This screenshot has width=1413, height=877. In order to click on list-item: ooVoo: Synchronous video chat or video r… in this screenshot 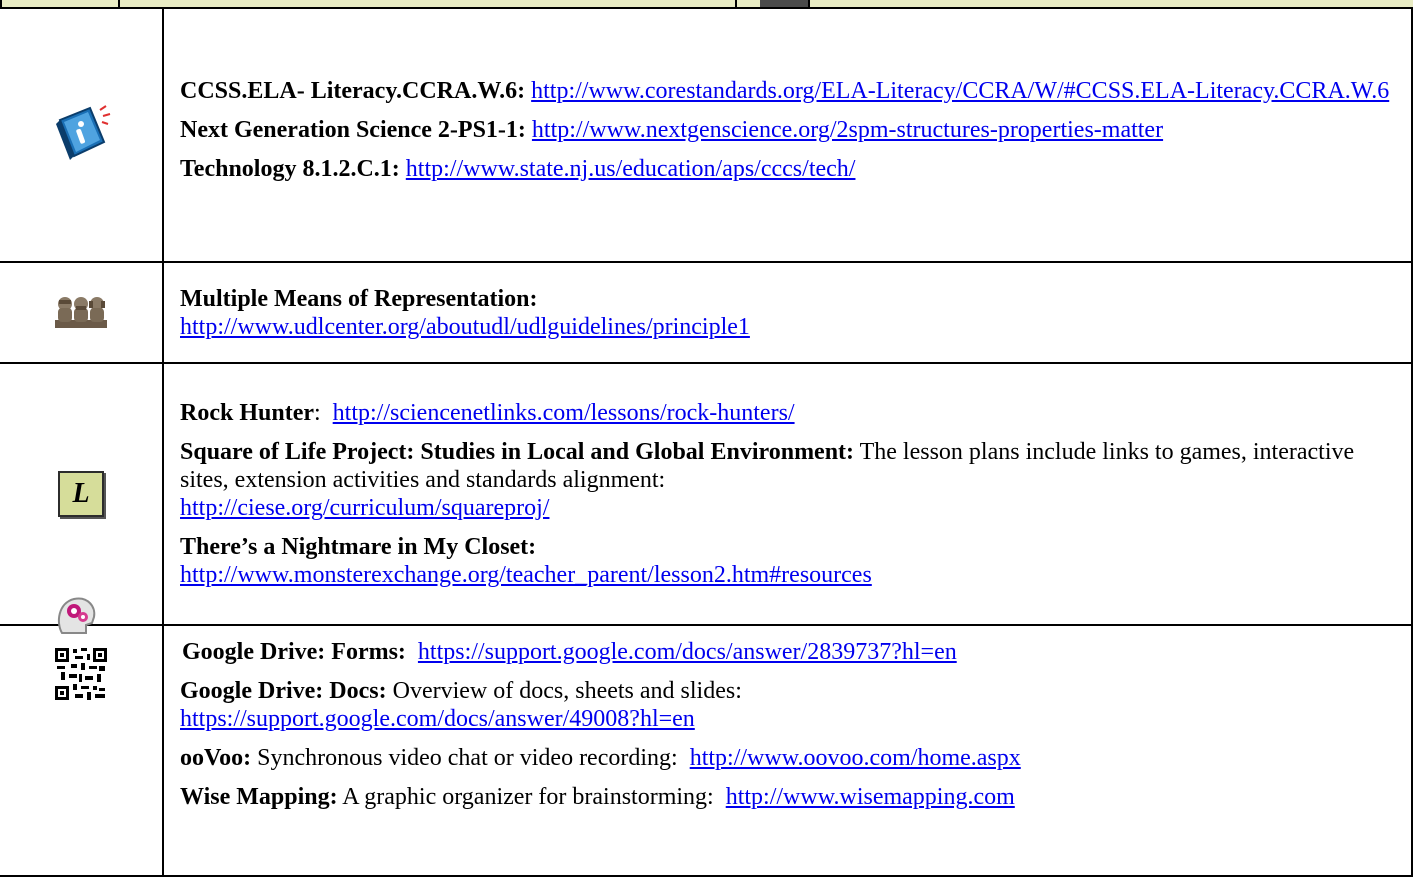, I will do `click(788, 758)`.